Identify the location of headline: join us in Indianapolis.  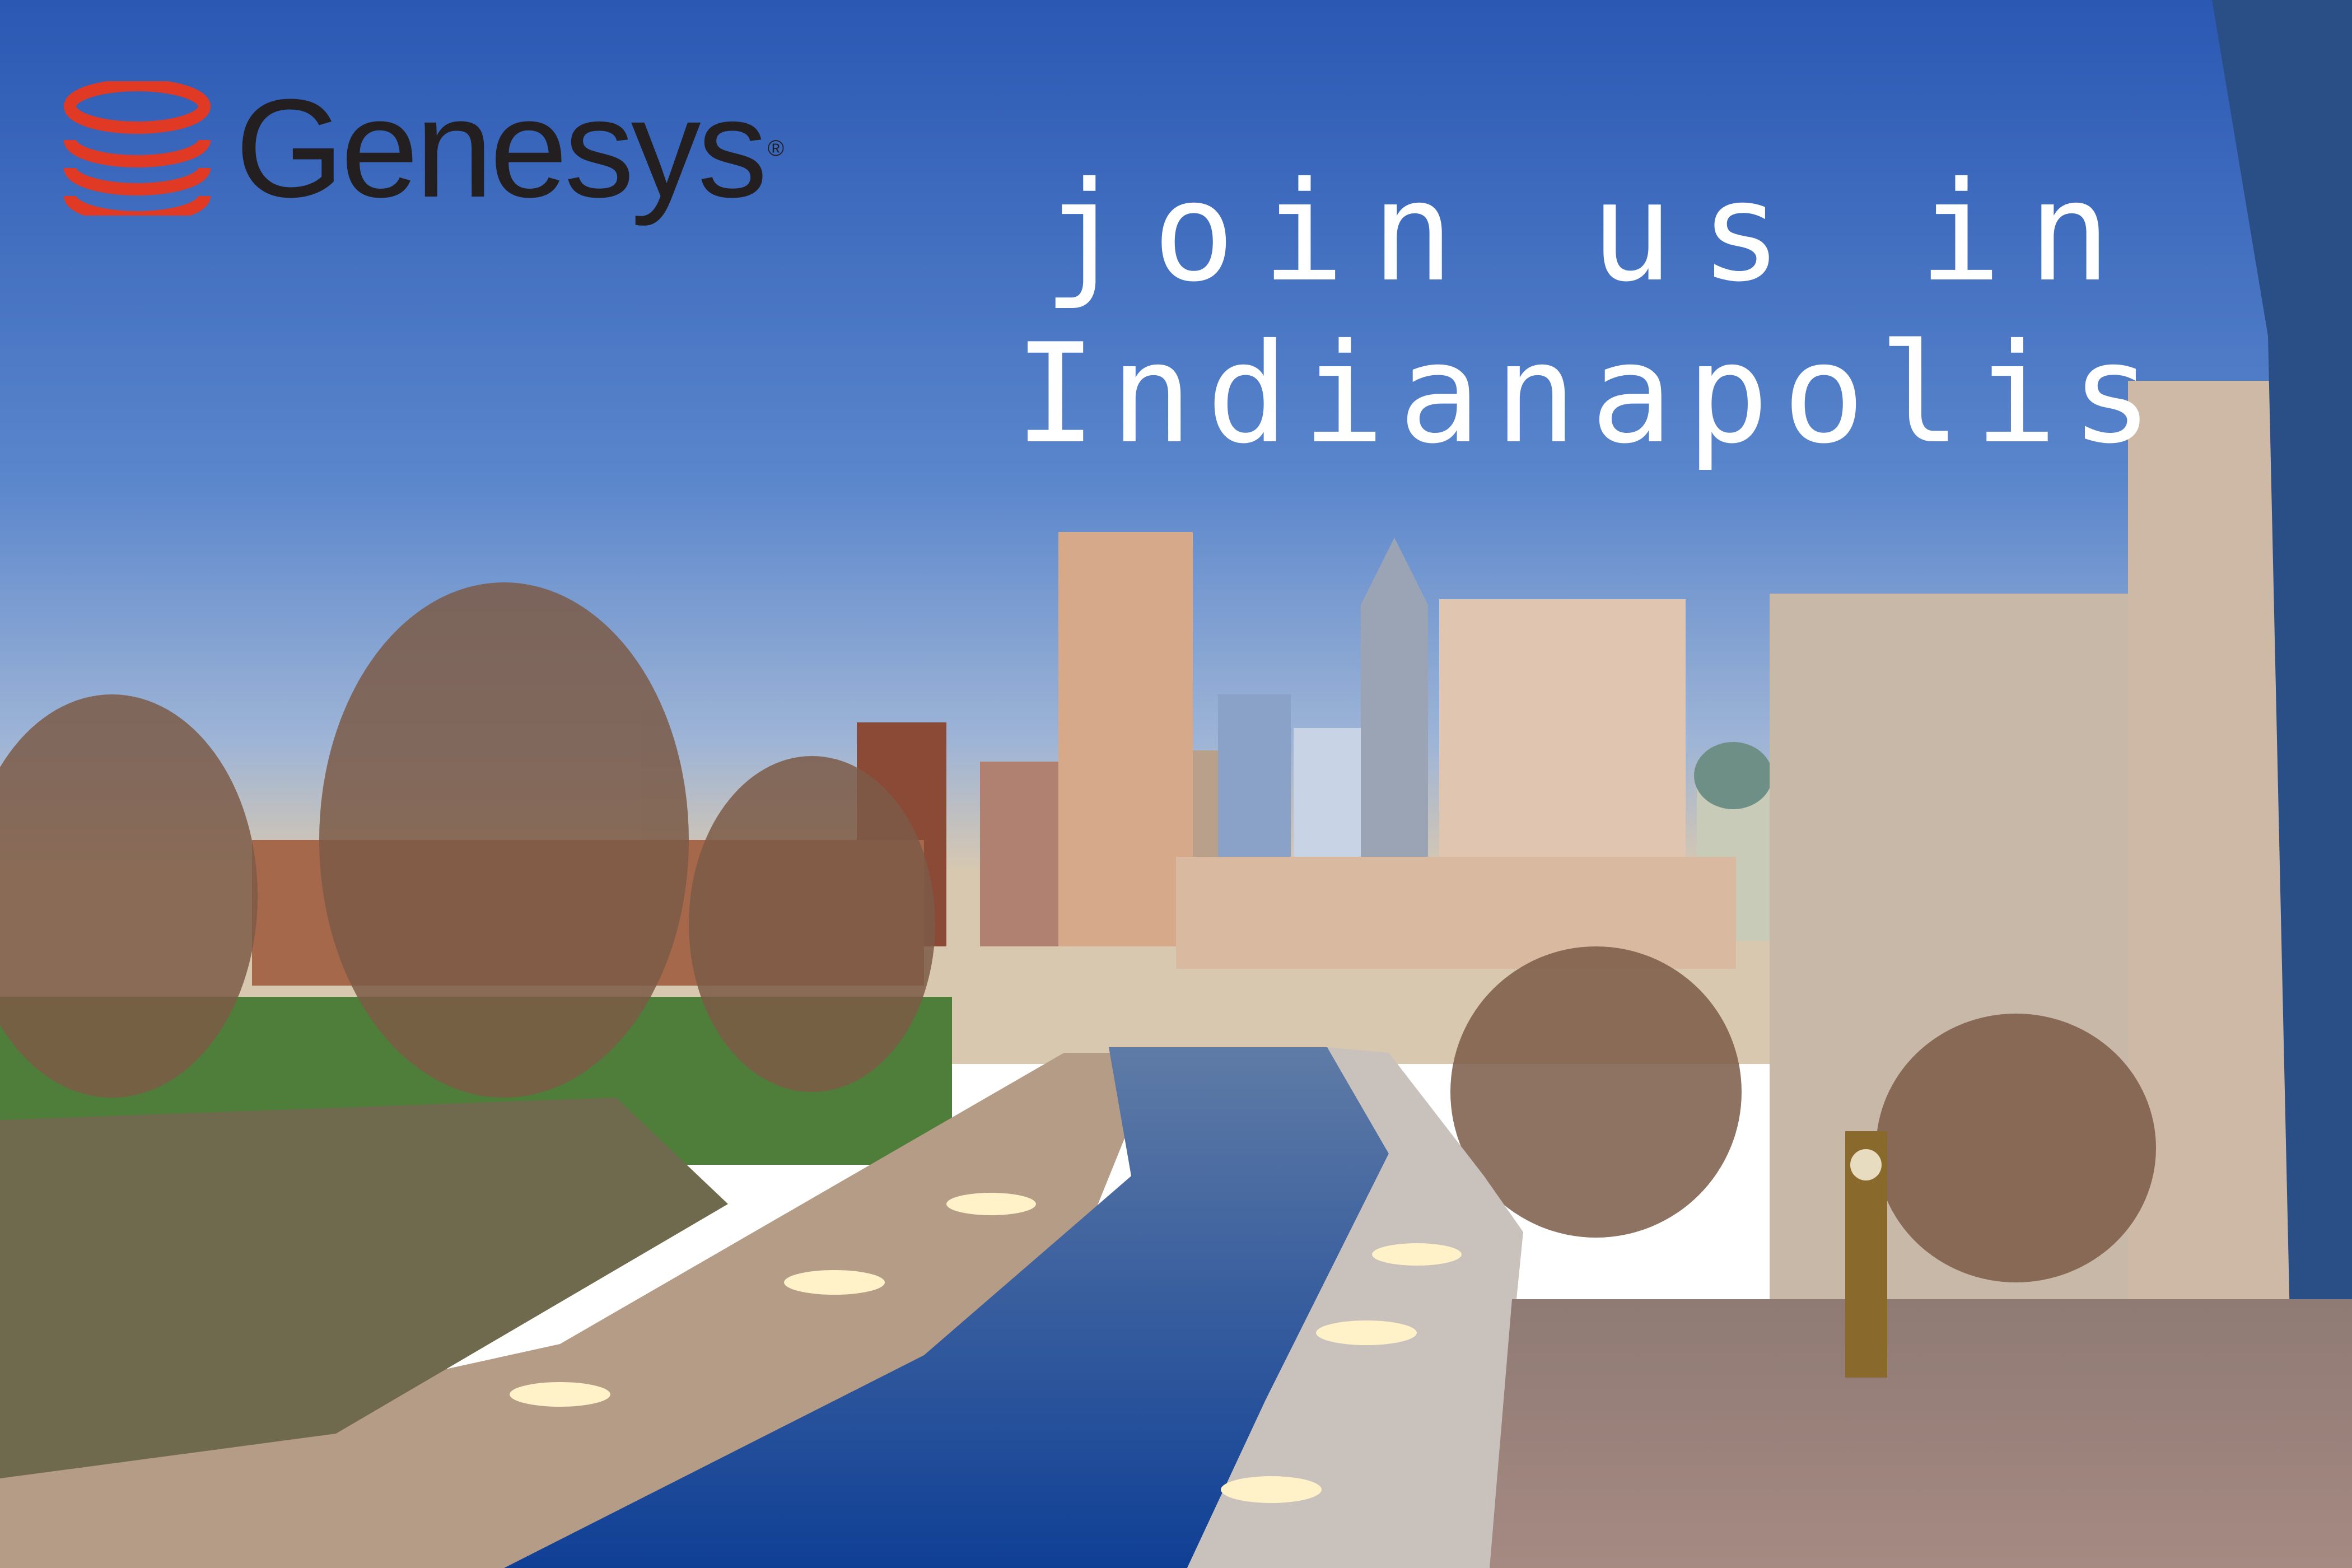
(1591, 313).